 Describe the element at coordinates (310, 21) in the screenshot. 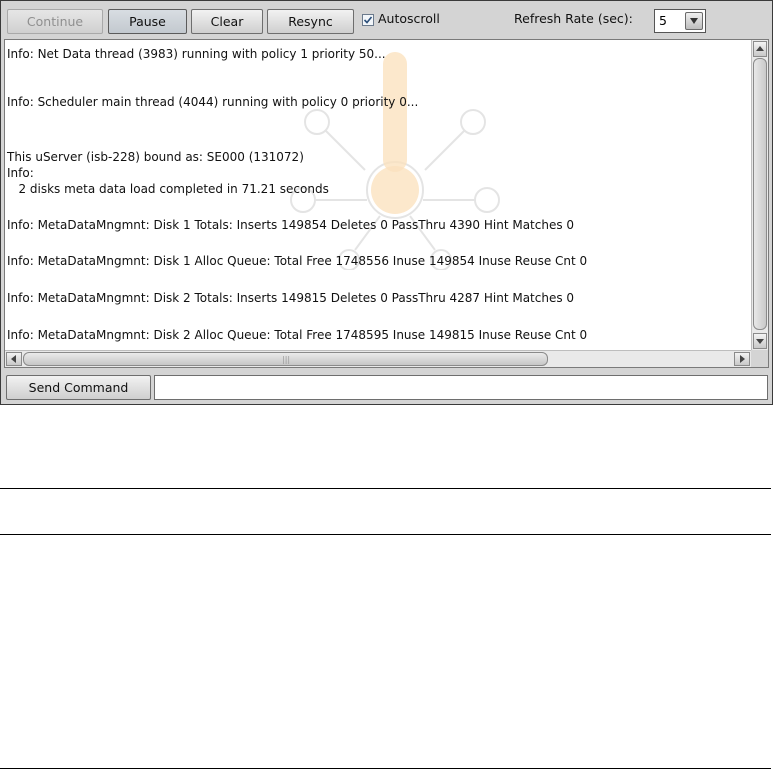

I see `resync-button: Resync` at that location.